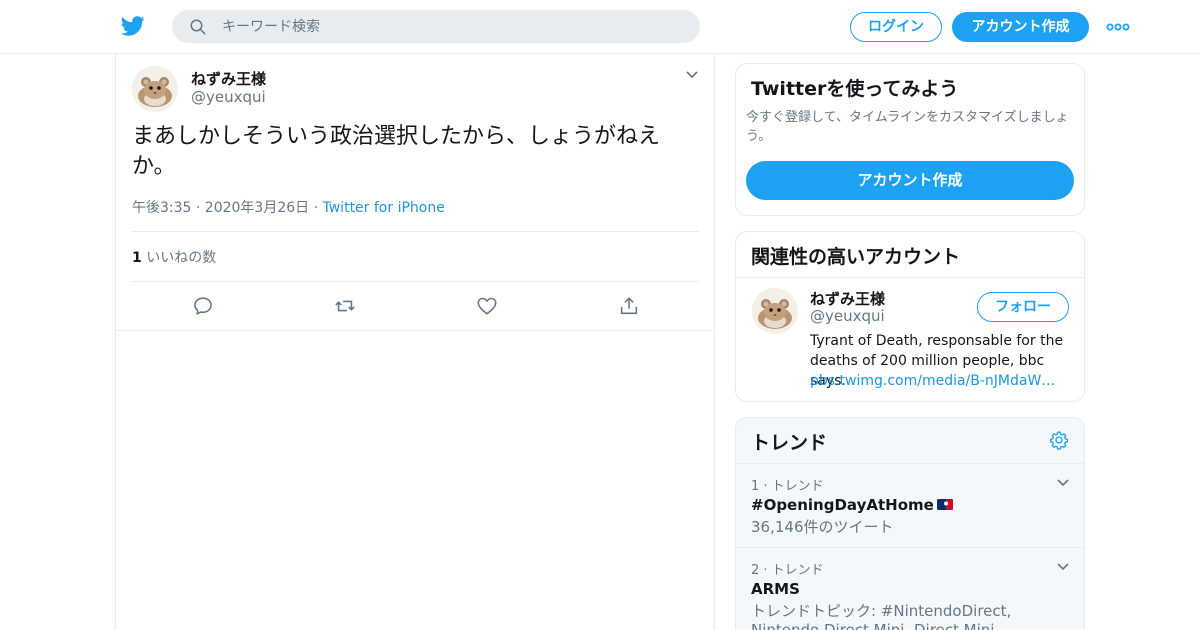 Image resolution: width=1200 pixels, height=630 pixels. What do you see at coordinates (220, 208) in the screenshot?
I see `tweet-timestamp: 午後3:35 · 2020年3月26日` at bounding box center [220, 208].